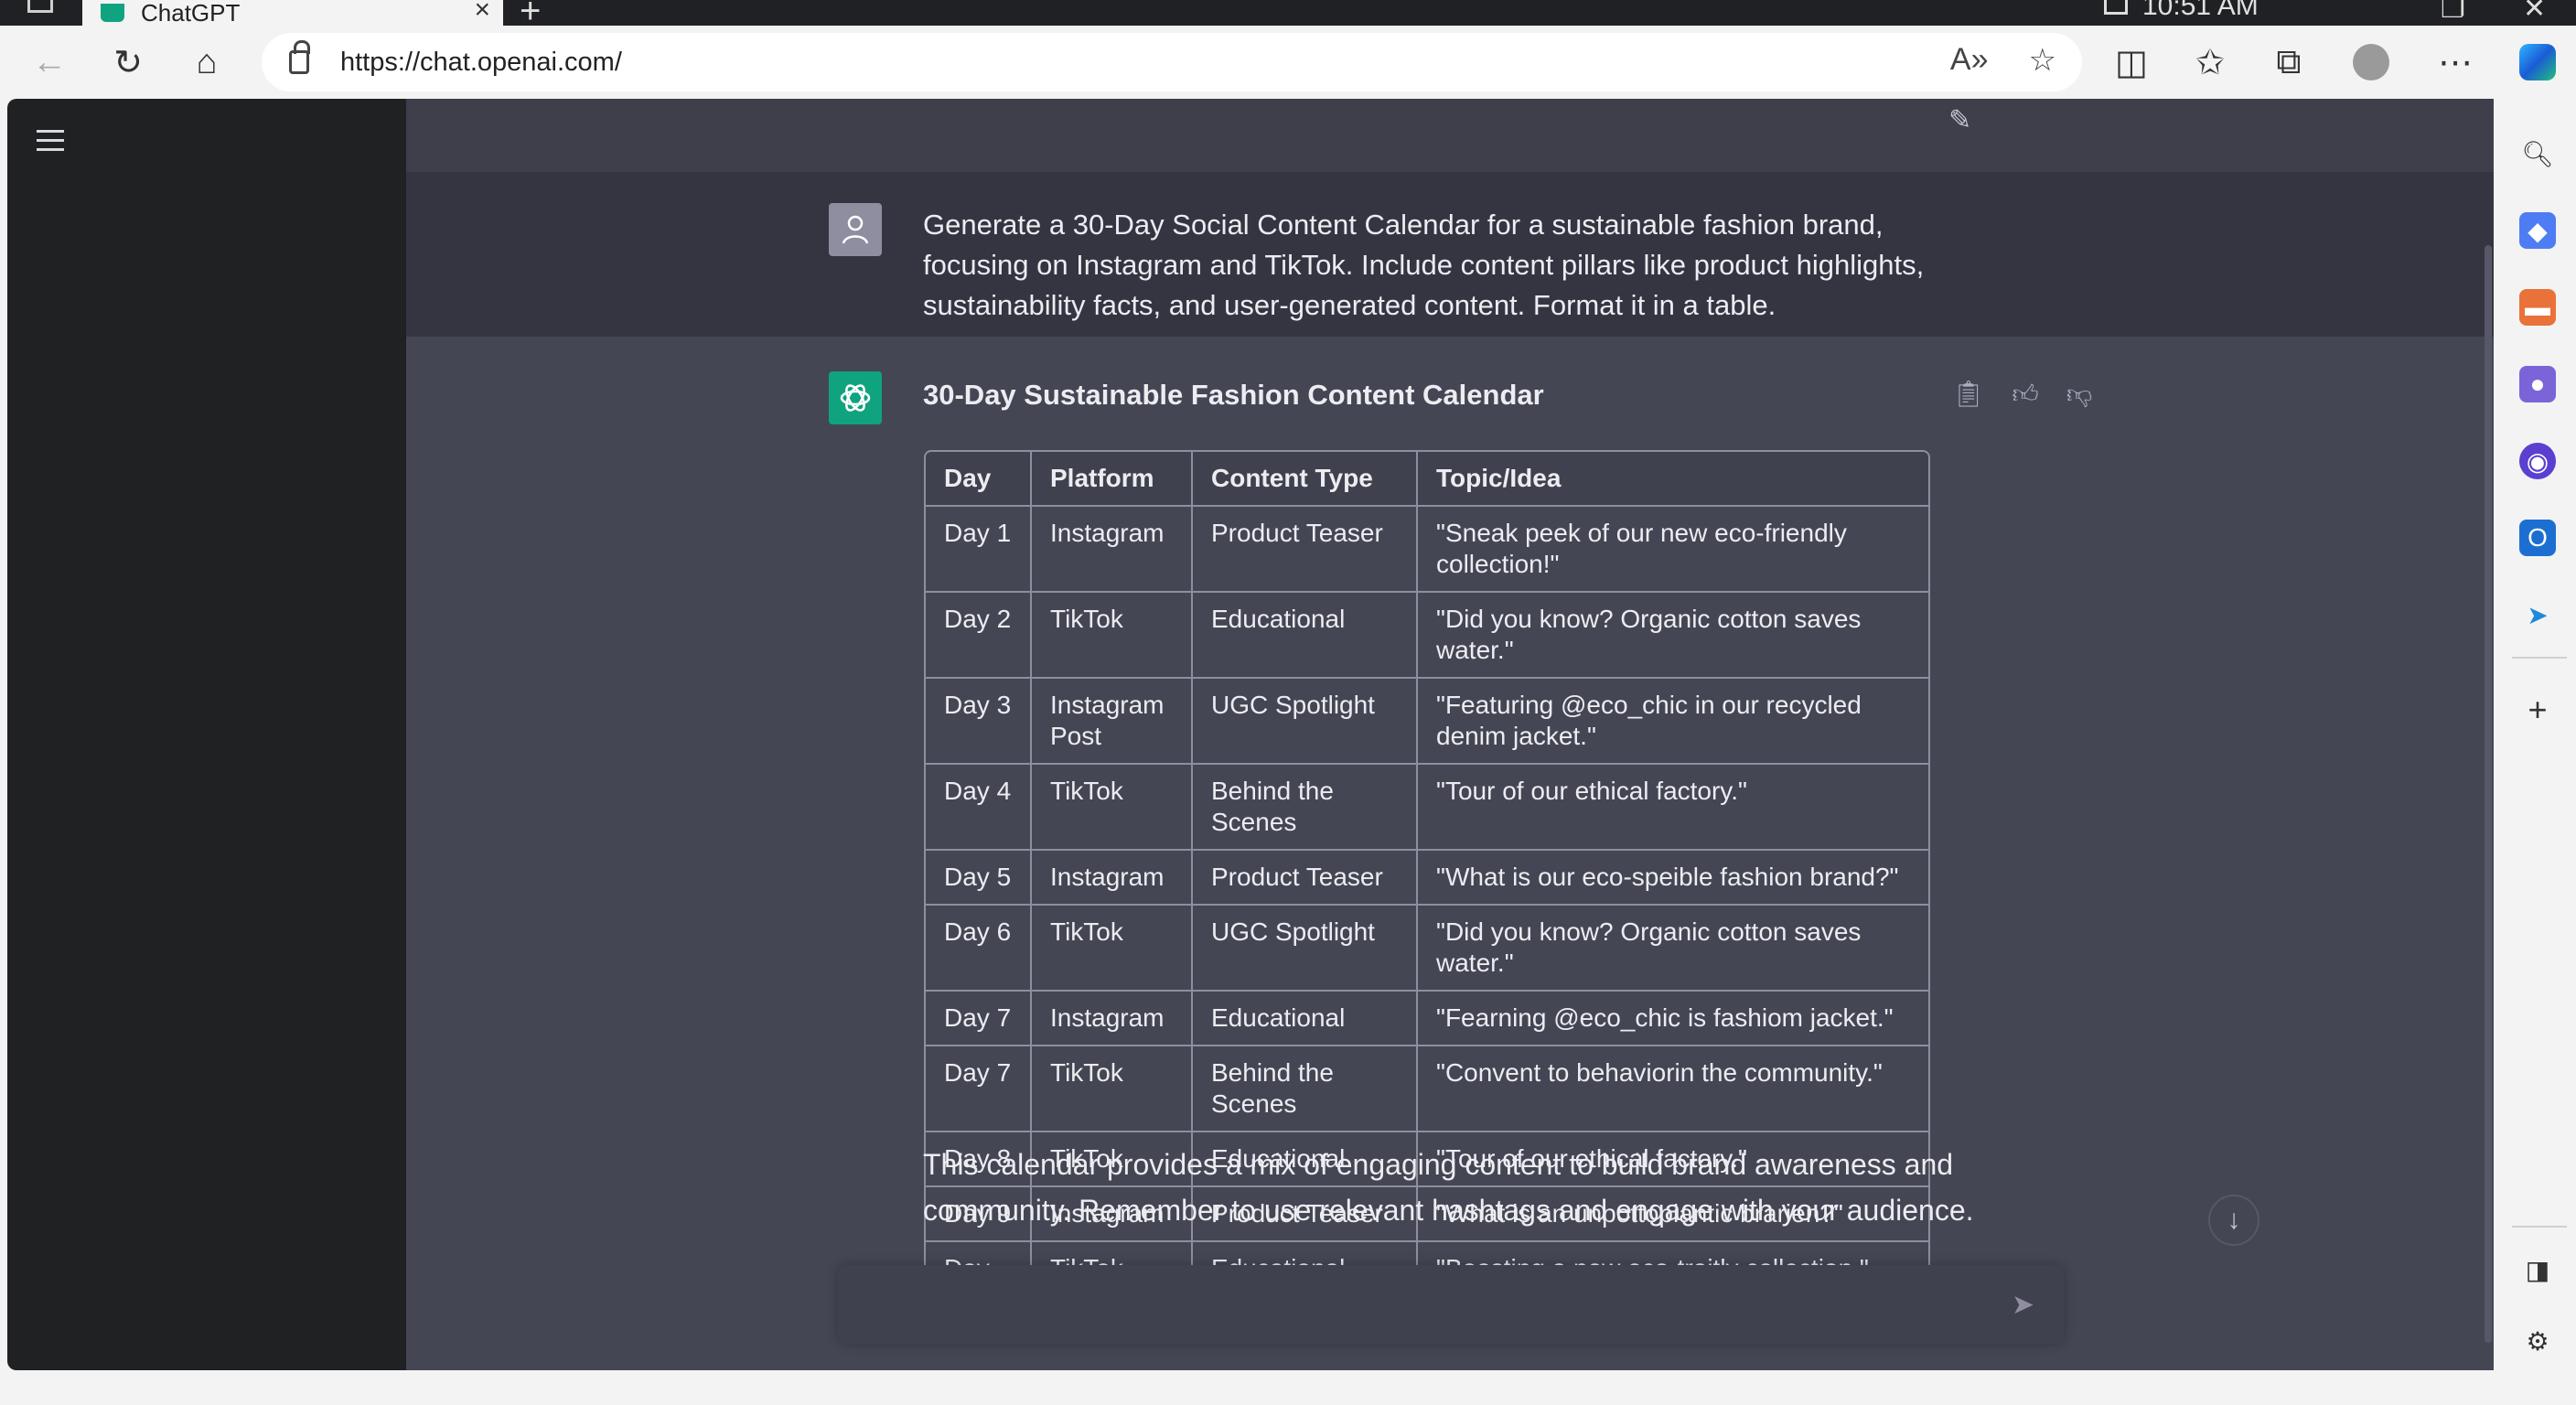 This screenshot has height=1405, width=2576. Describe the element at coordinates (482, 13) in the screenshot. I see `close-icon: ×` at that location.